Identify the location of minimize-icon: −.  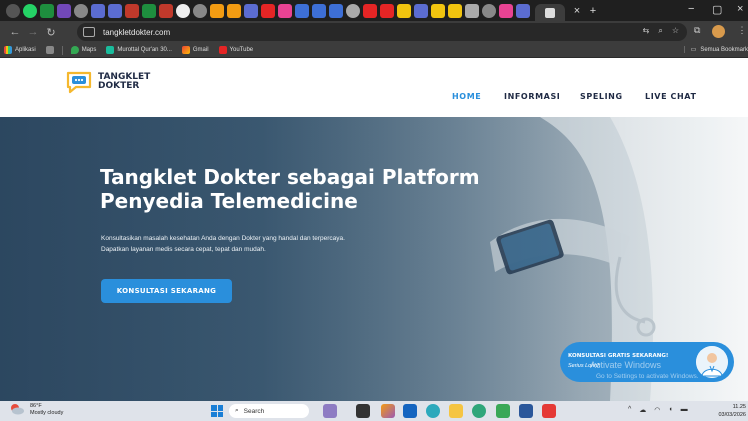
(691, 9).